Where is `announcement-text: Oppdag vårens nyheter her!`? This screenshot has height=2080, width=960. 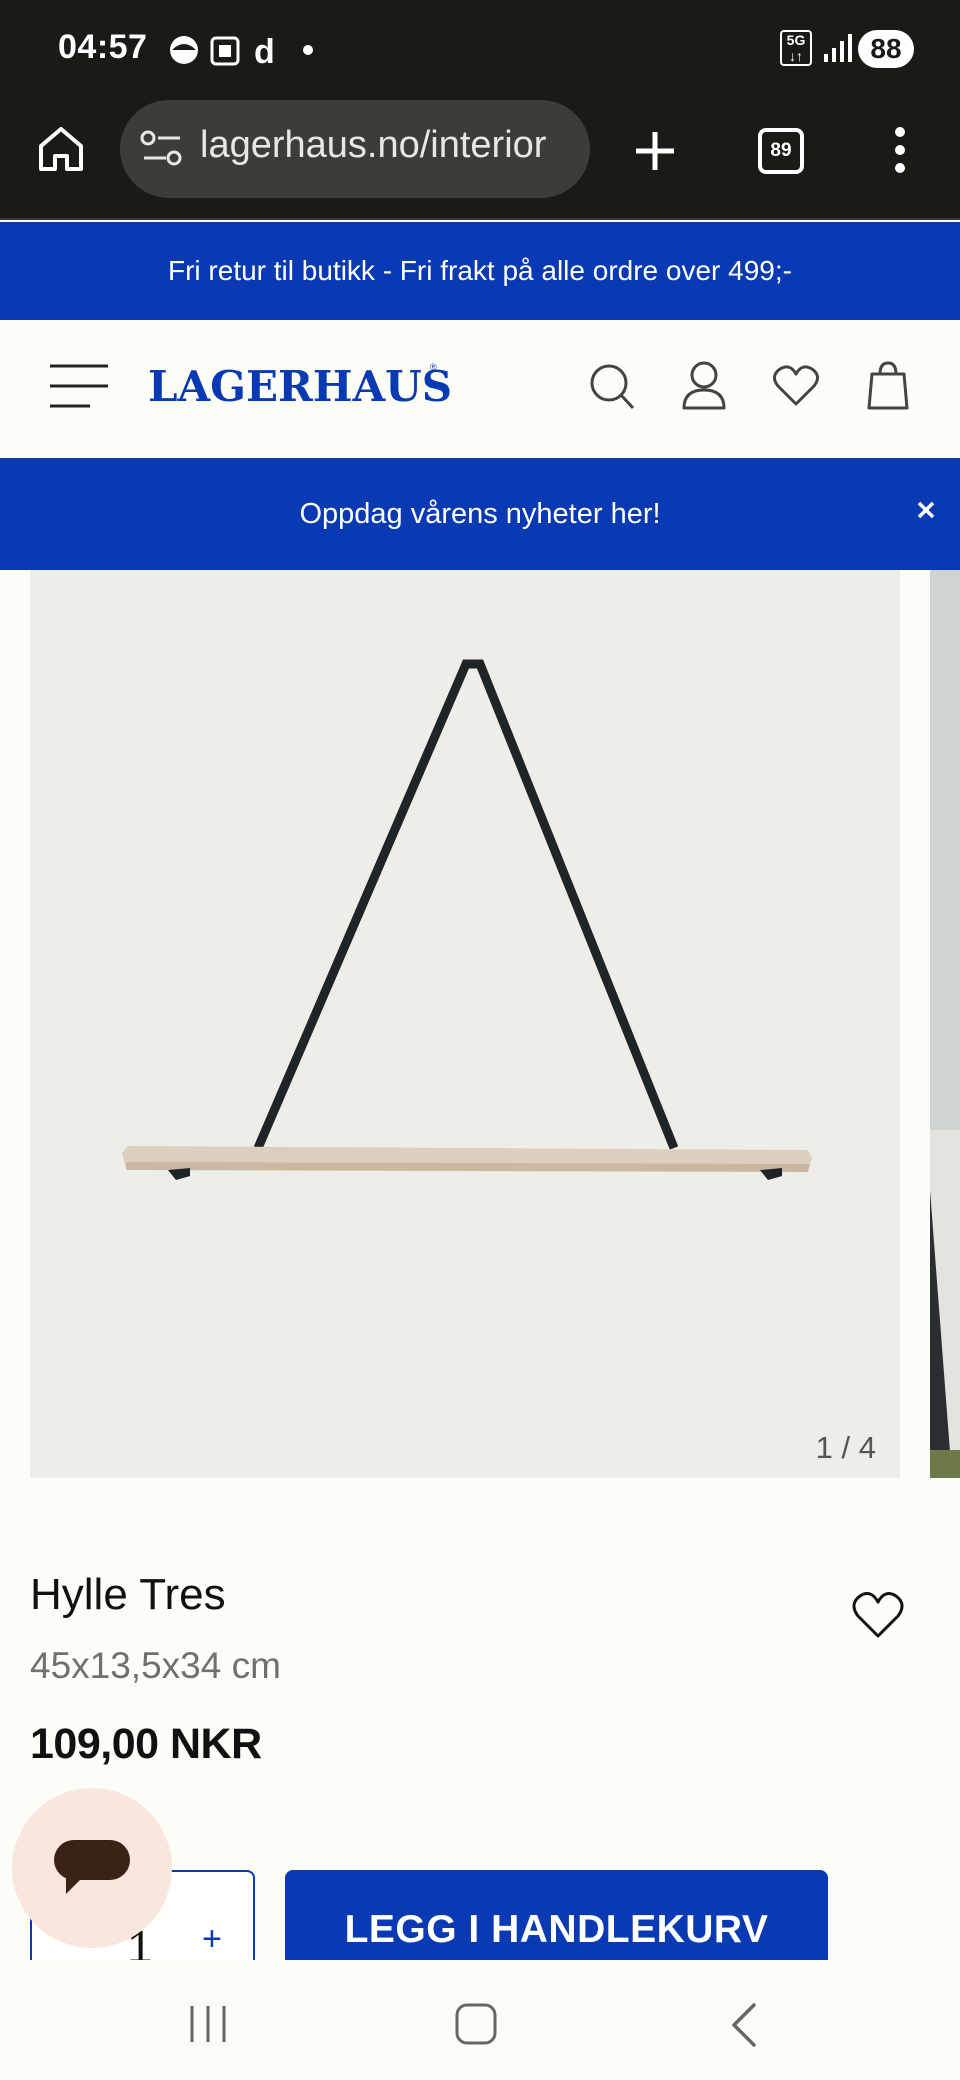
announcement-text: Oppdag vårens nyheter her! is located at coordinates (480, 514).